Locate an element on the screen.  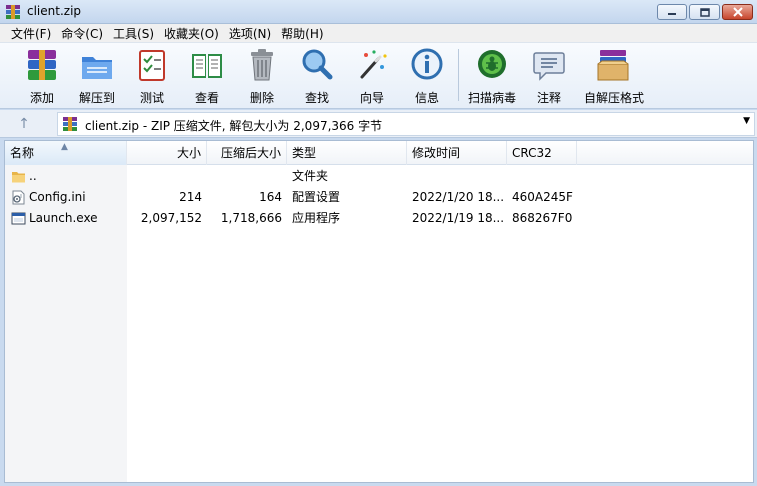
menu-file: 文件(F) is located at coordinates (31, 33).